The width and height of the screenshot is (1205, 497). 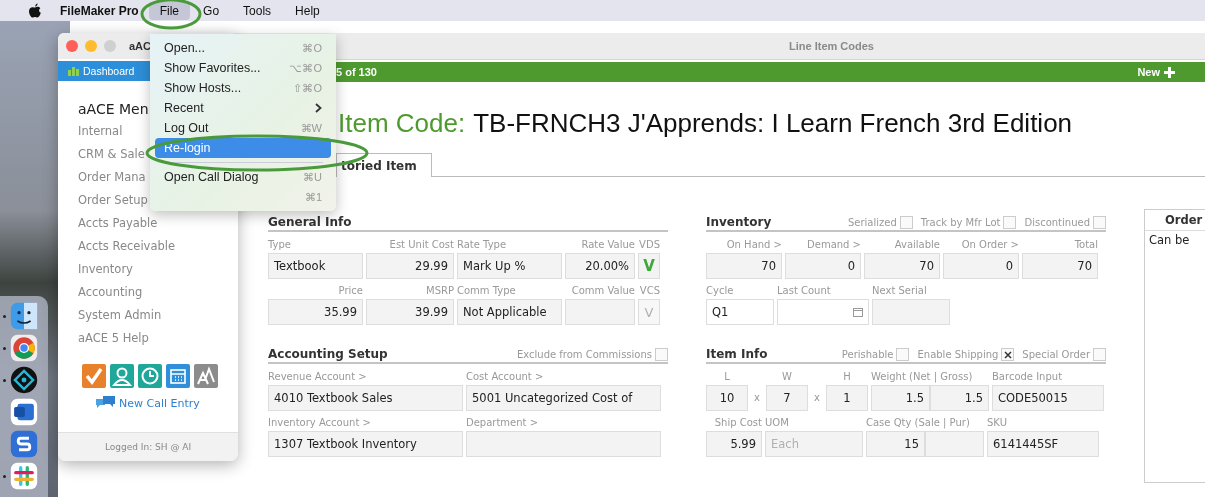 What do you see at coordinates (954, 444) in the screenshot?
I see `number-field` at bounding box center [954, 444].